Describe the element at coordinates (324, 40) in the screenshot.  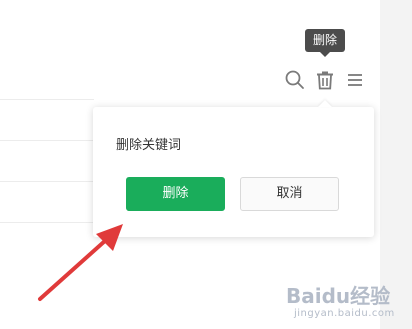
I see `tooltip-text: 删除` at that location.